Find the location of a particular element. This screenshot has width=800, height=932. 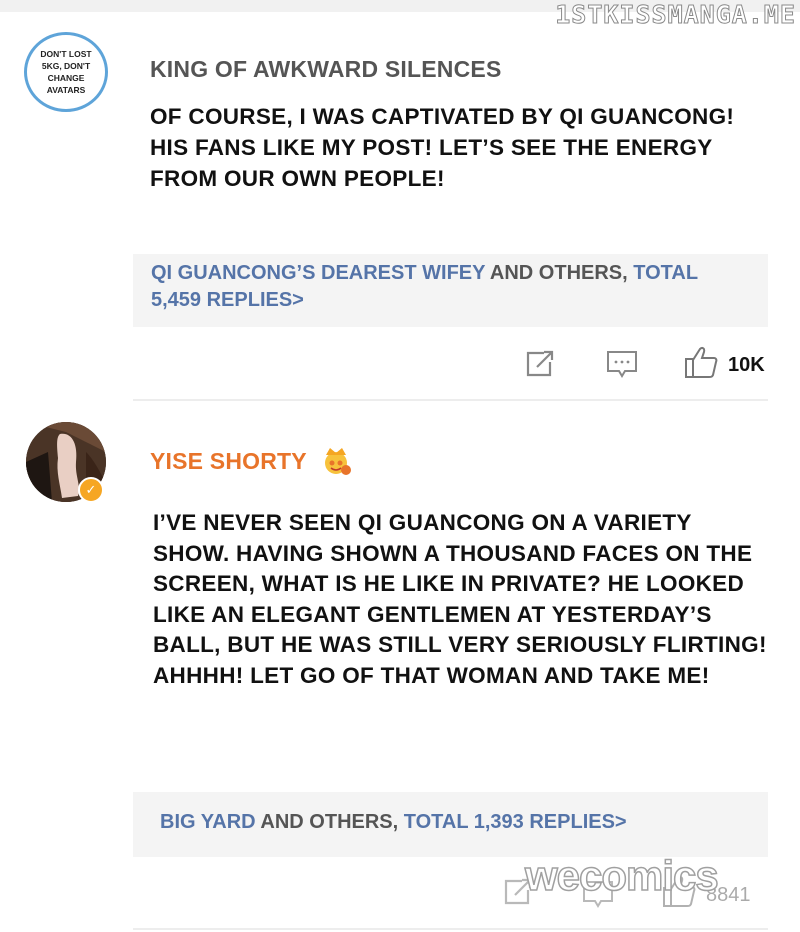

reply-author-link: BIG YARD is located at coordinates (208, 822).